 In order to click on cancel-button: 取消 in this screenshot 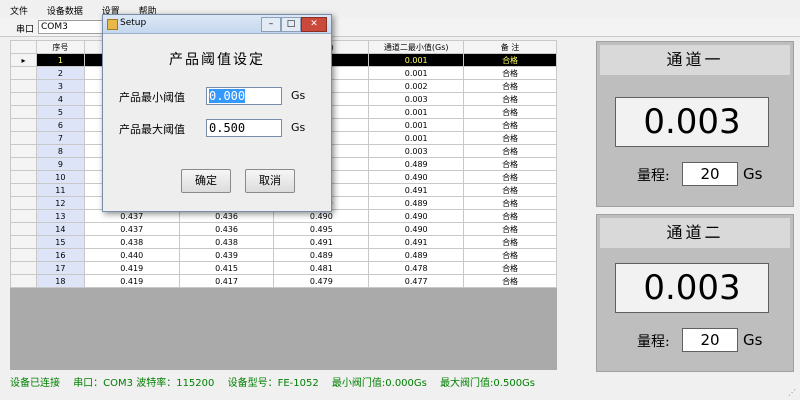, I will do `click(270, 181)`.